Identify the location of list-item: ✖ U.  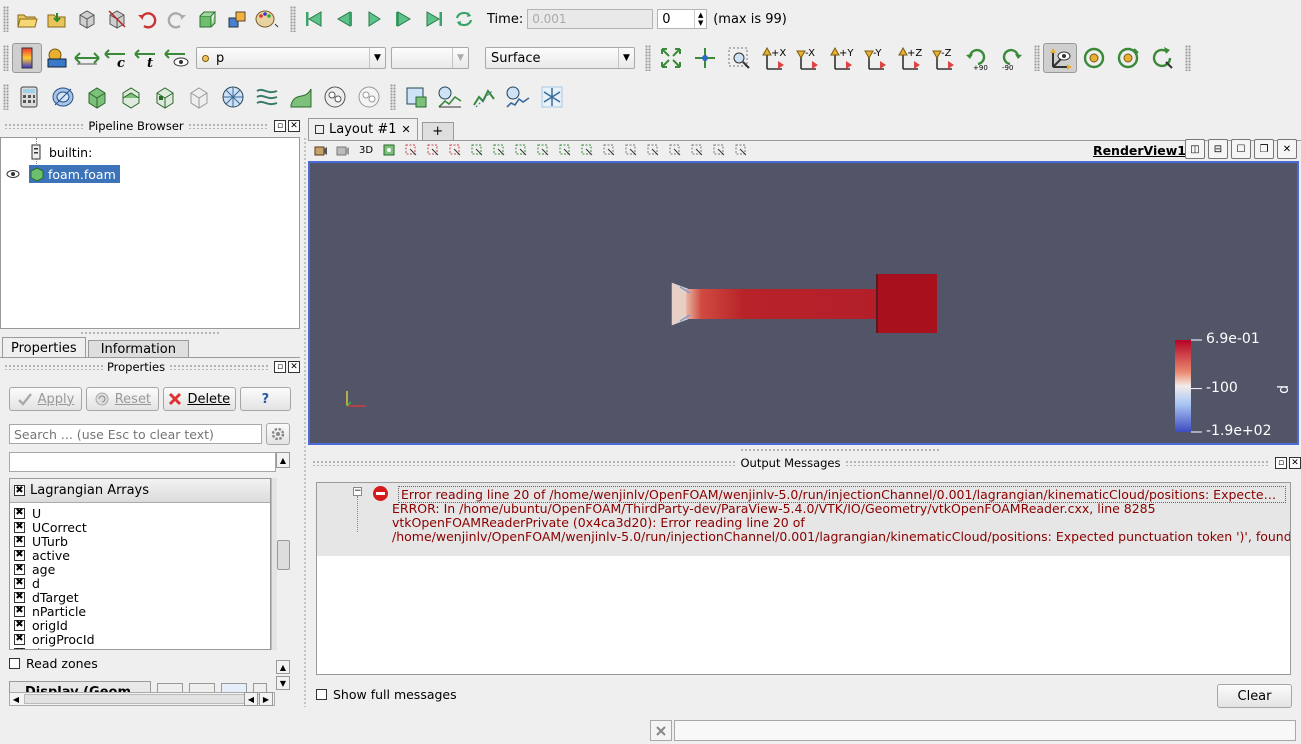
(140, 513).